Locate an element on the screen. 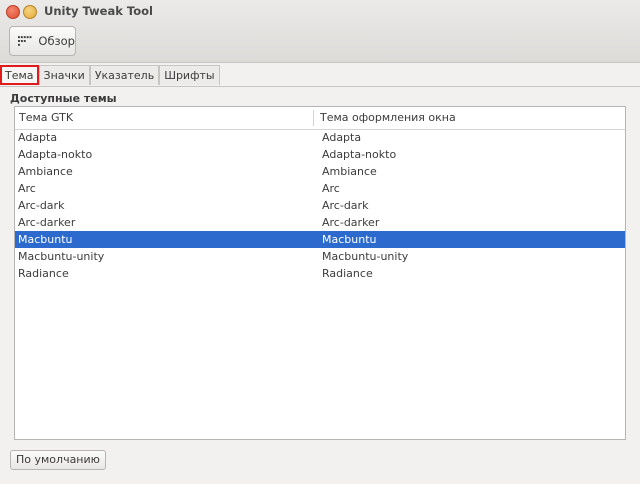 The height and width of the screenshot is (484, 640). tab-theme: Тема is located at coordinates (19, 75).